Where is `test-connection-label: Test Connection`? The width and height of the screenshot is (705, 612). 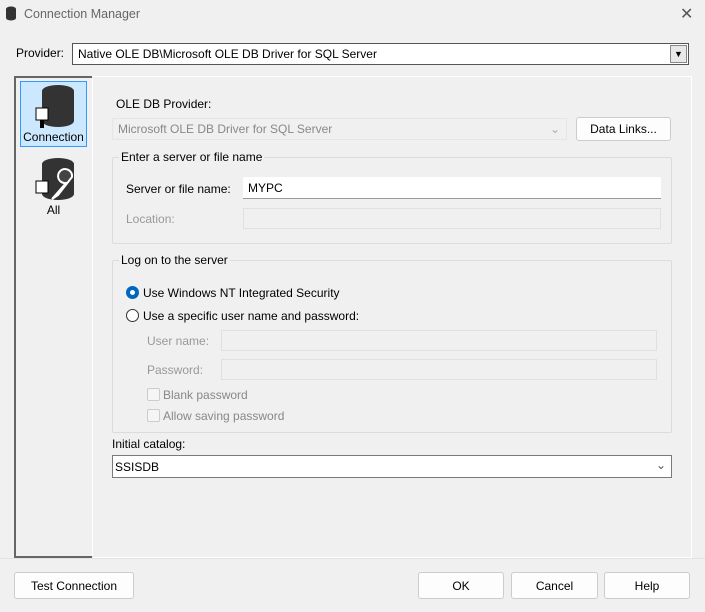
test-connection-label: Test Connection is located at coordinates (74, 585).